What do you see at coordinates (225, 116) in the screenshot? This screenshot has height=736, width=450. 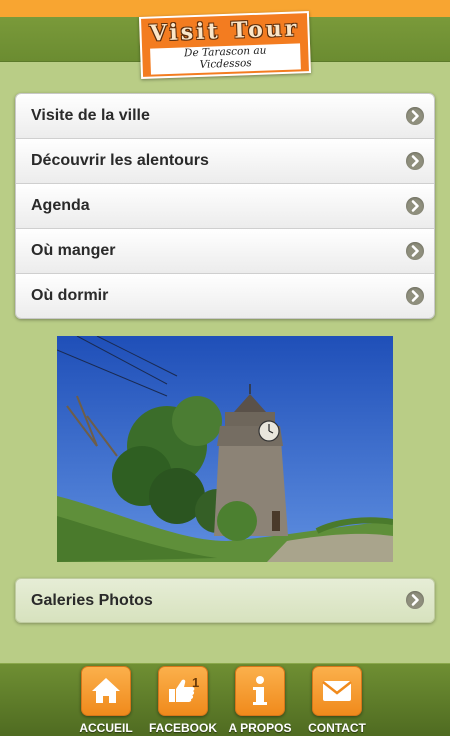 I see `menu-item-visite: Visite de la ville` at bounding box center [225, 116].